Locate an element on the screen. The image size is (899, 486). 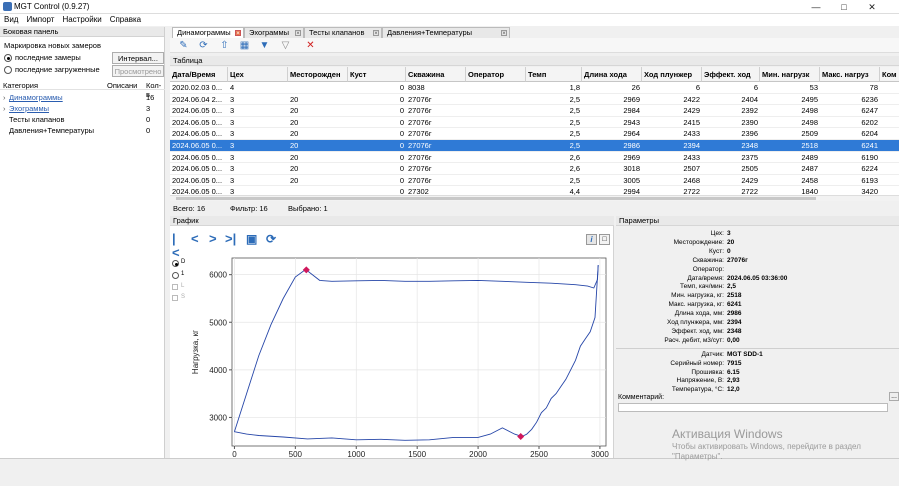
scrollbar-thumb is located at coordinates (496, 198).